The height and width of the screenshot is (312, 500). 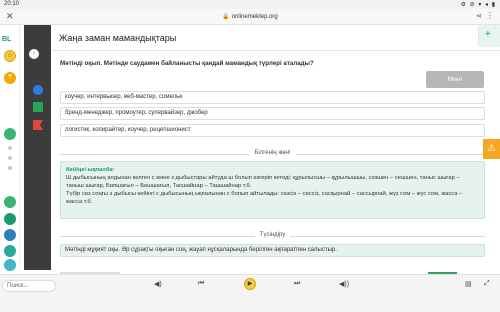 I want to click on avatar: ☺, so click(x=10, y=56).